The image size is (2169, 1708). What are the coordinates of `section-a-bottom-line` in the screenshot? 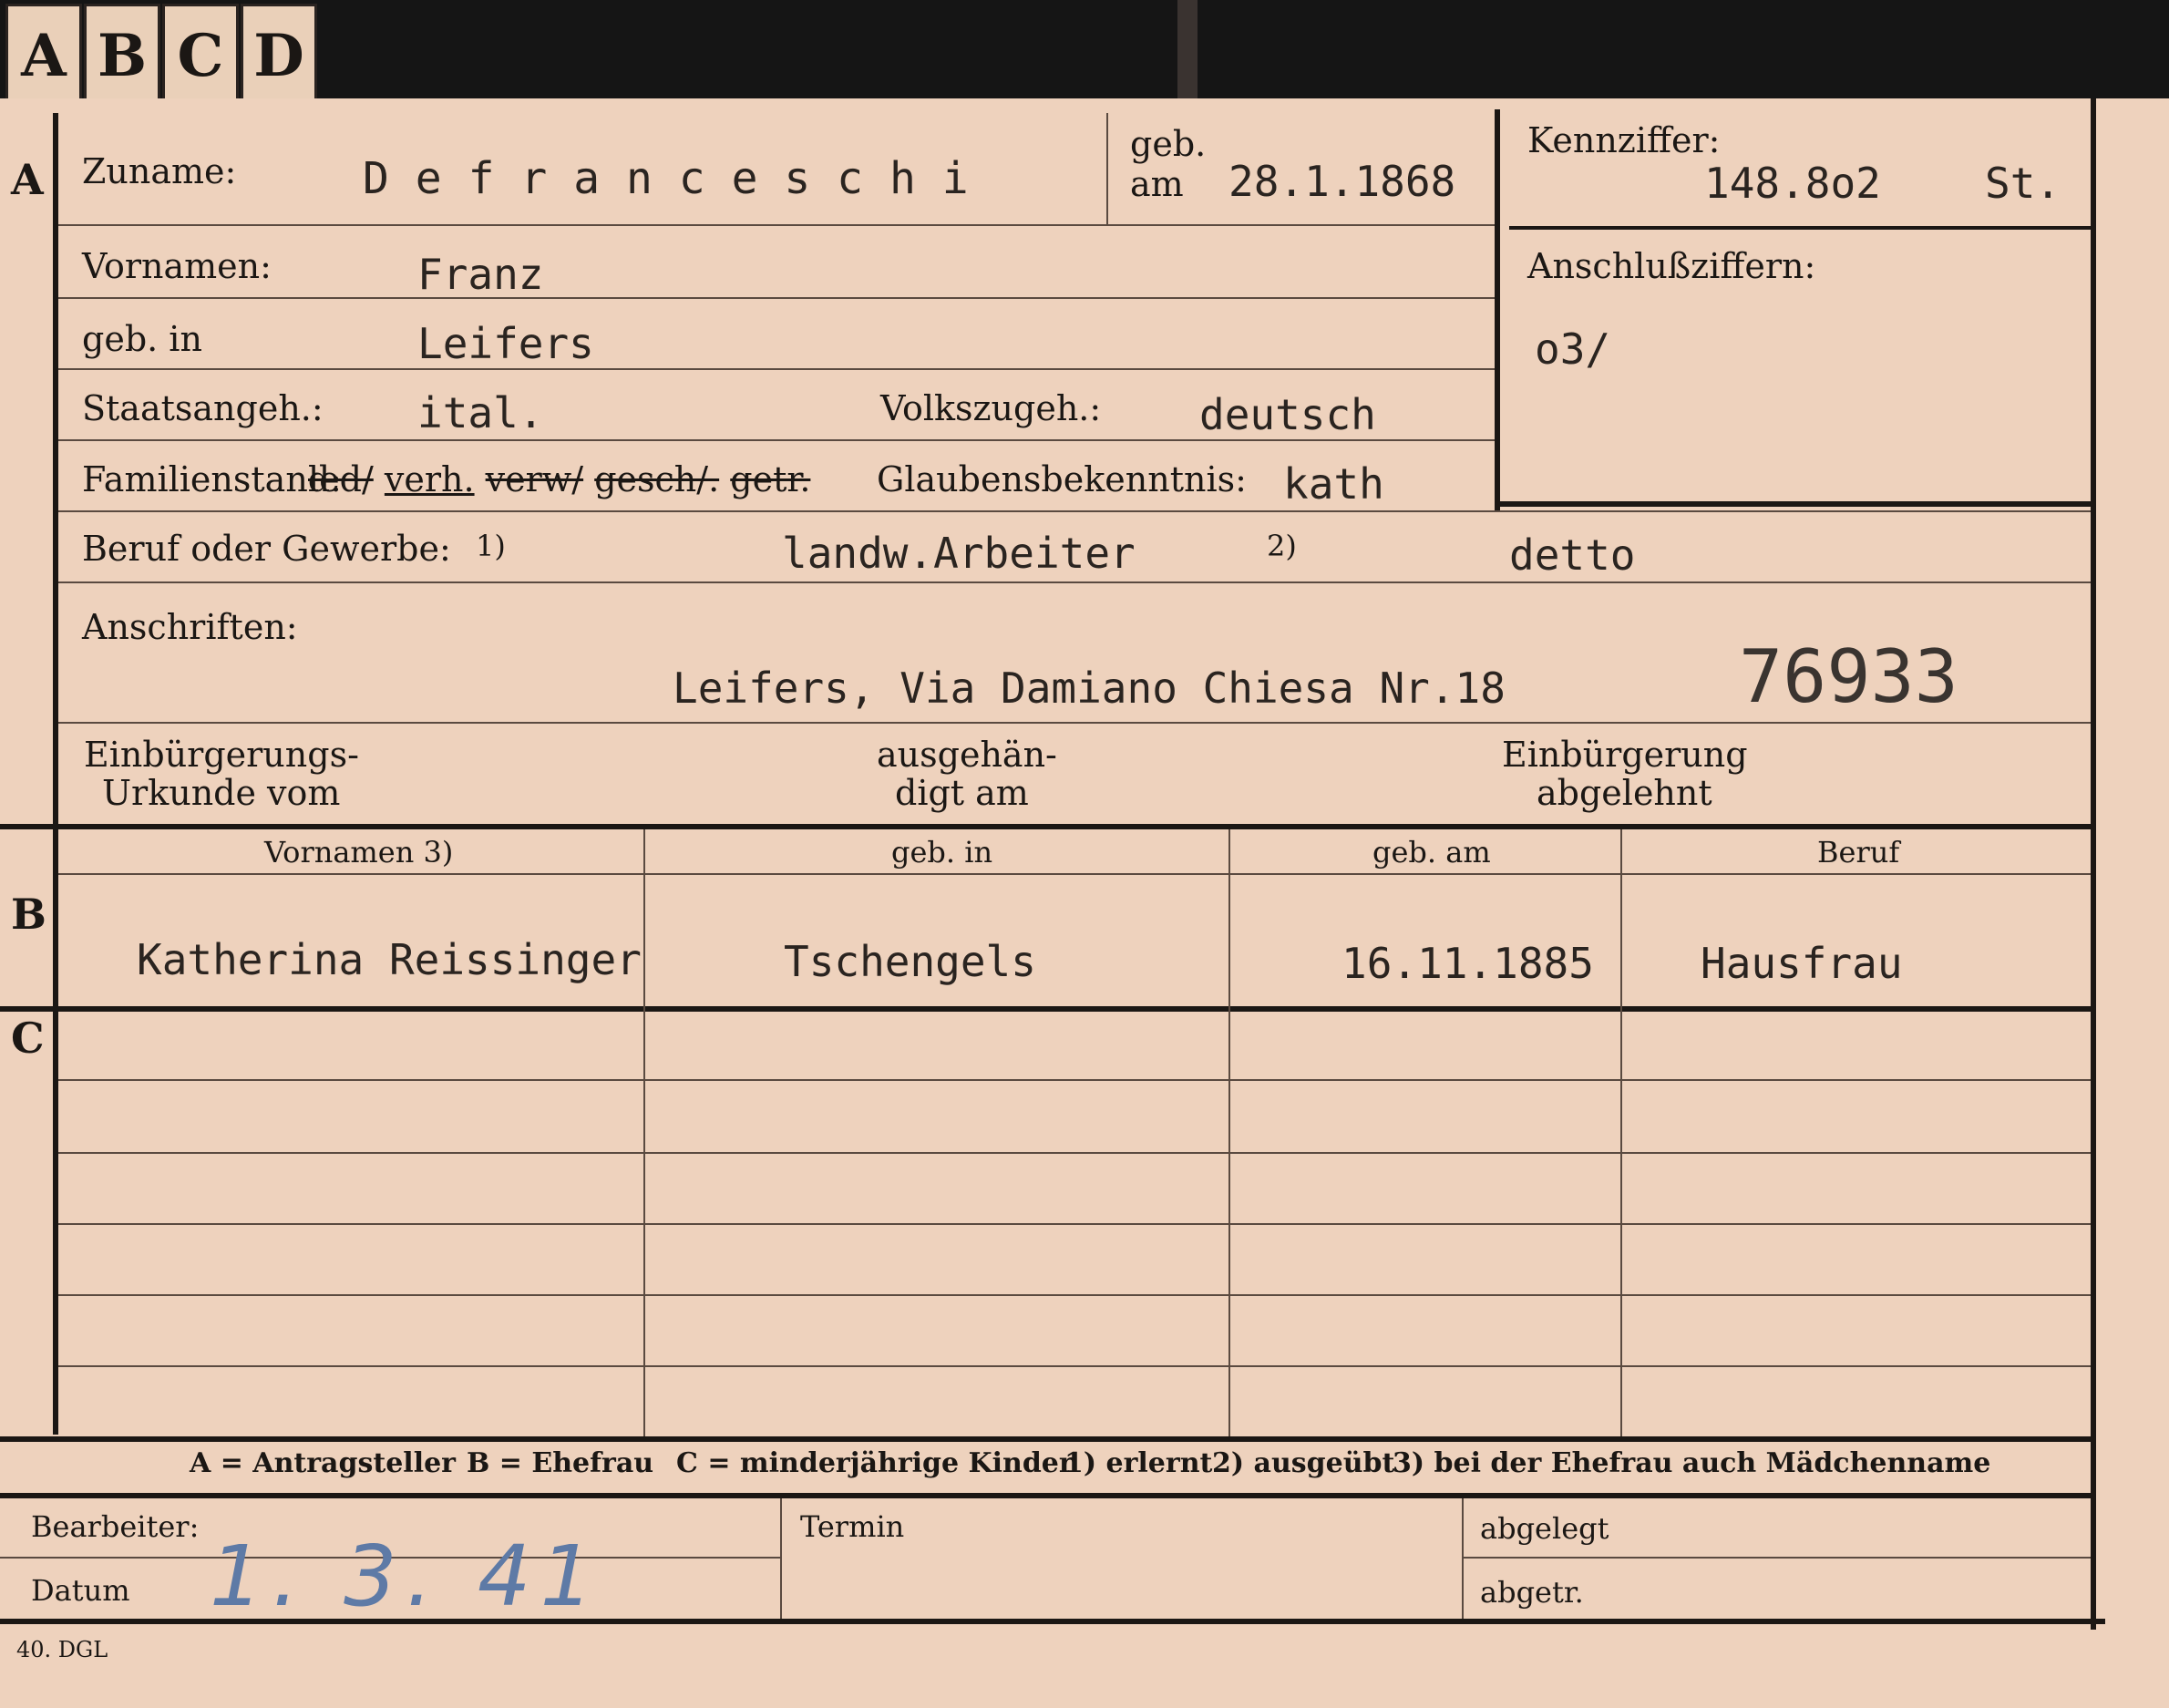 It's located at (1046, 826).